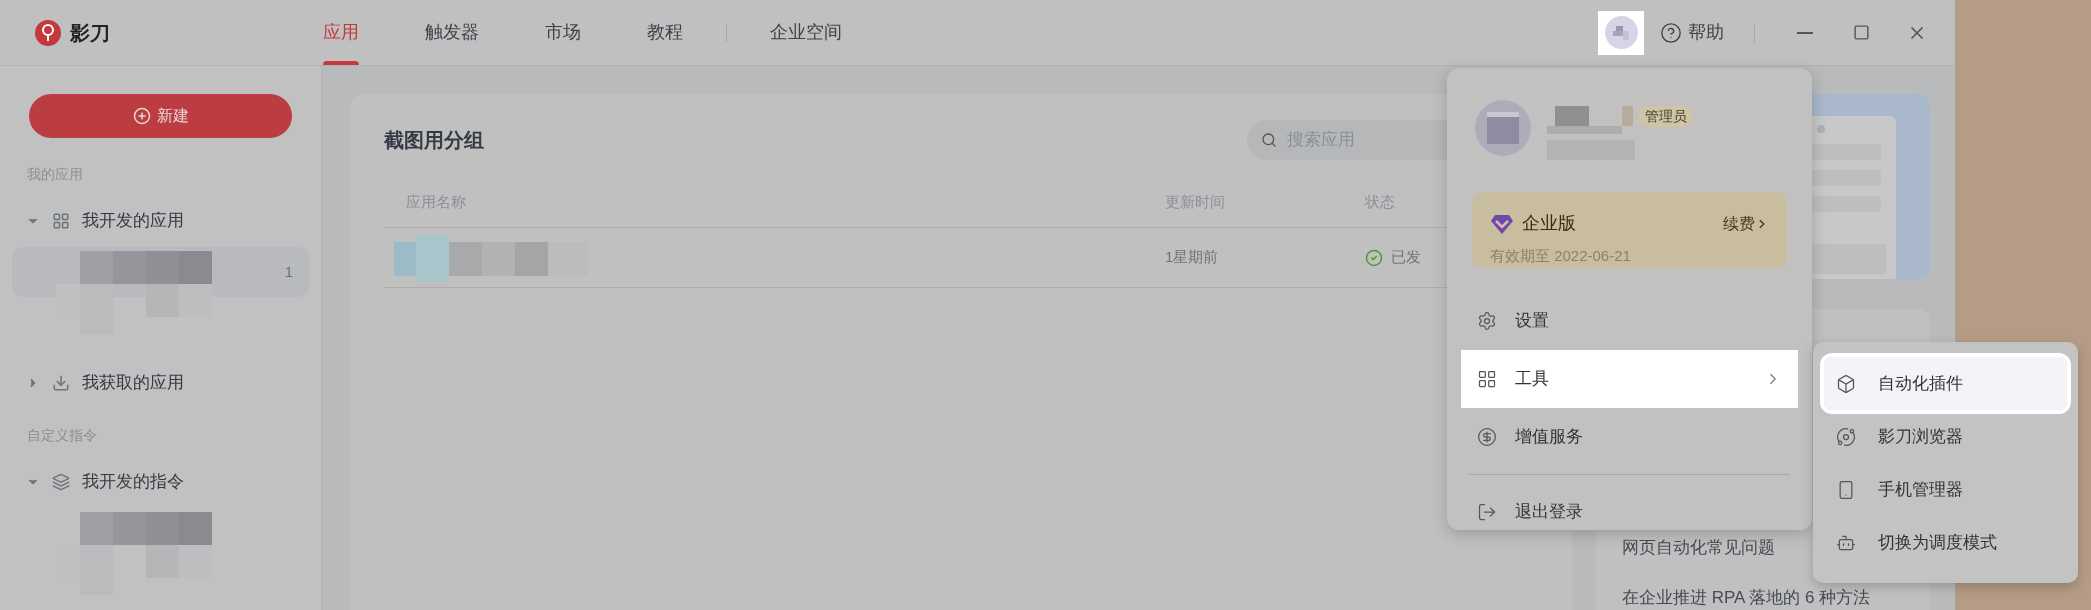 The image size is (2091, 610). Describe the element at coordinates (1269, 140) in the screenshot. I see `search-icon` at that location.